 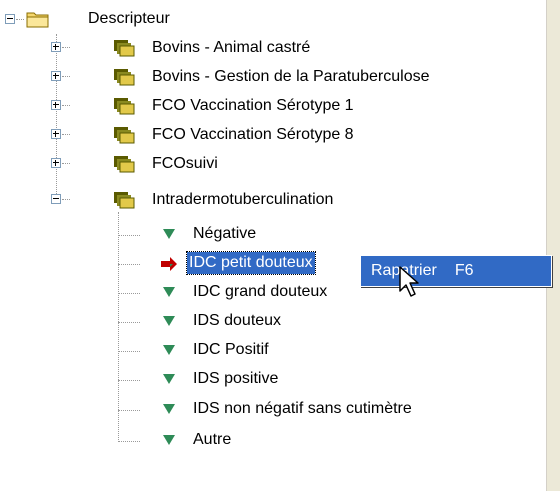 I want to click on red-green-arrow-icon, so click(x=169, y=264).